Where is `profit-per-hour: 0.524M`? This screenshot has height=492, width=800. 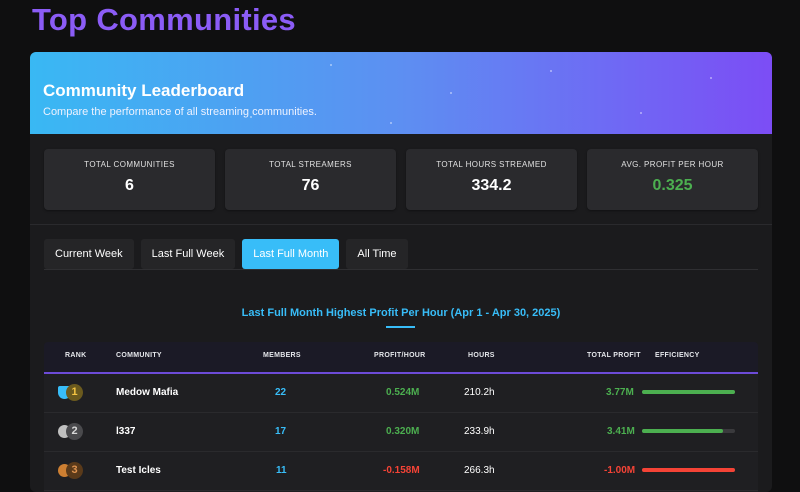
profit-per-hour: 0.524M is located at coordinates (403, 392).